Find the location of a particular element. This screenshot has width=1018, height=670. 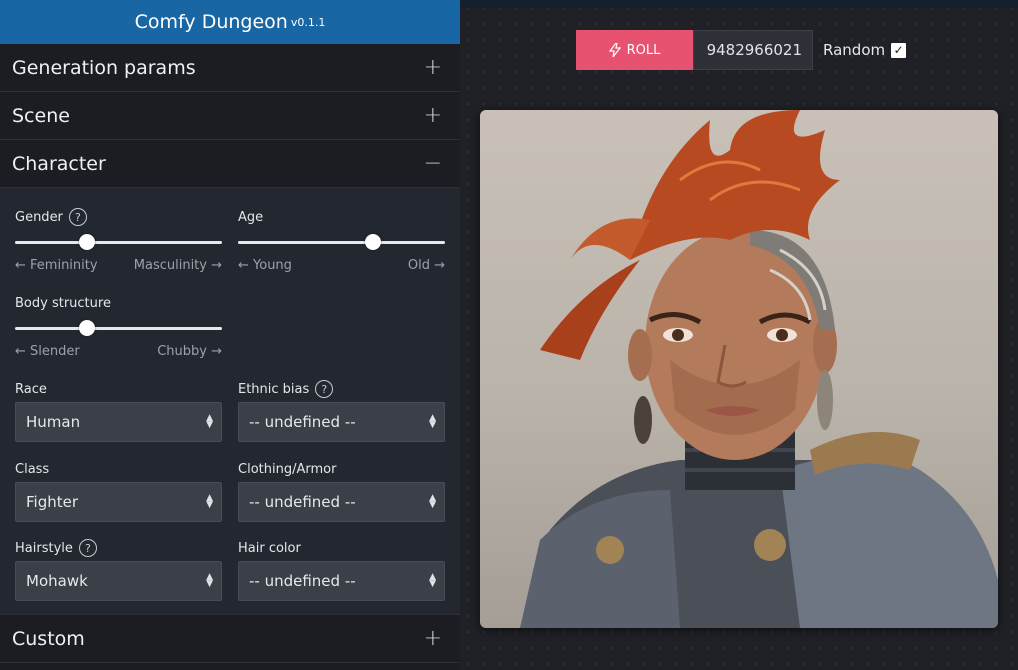

race-field: Race Human ▲ ▼ is located at coordinates (118, 411).